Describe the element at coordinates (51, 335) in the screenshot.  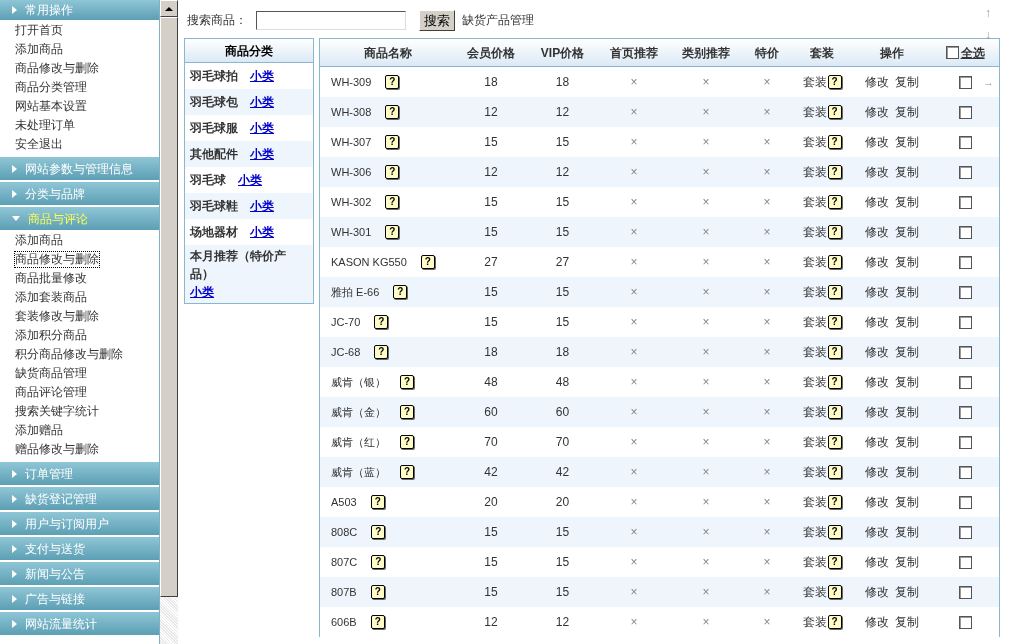
I see `menu-item: 添加积分商品` at that location.